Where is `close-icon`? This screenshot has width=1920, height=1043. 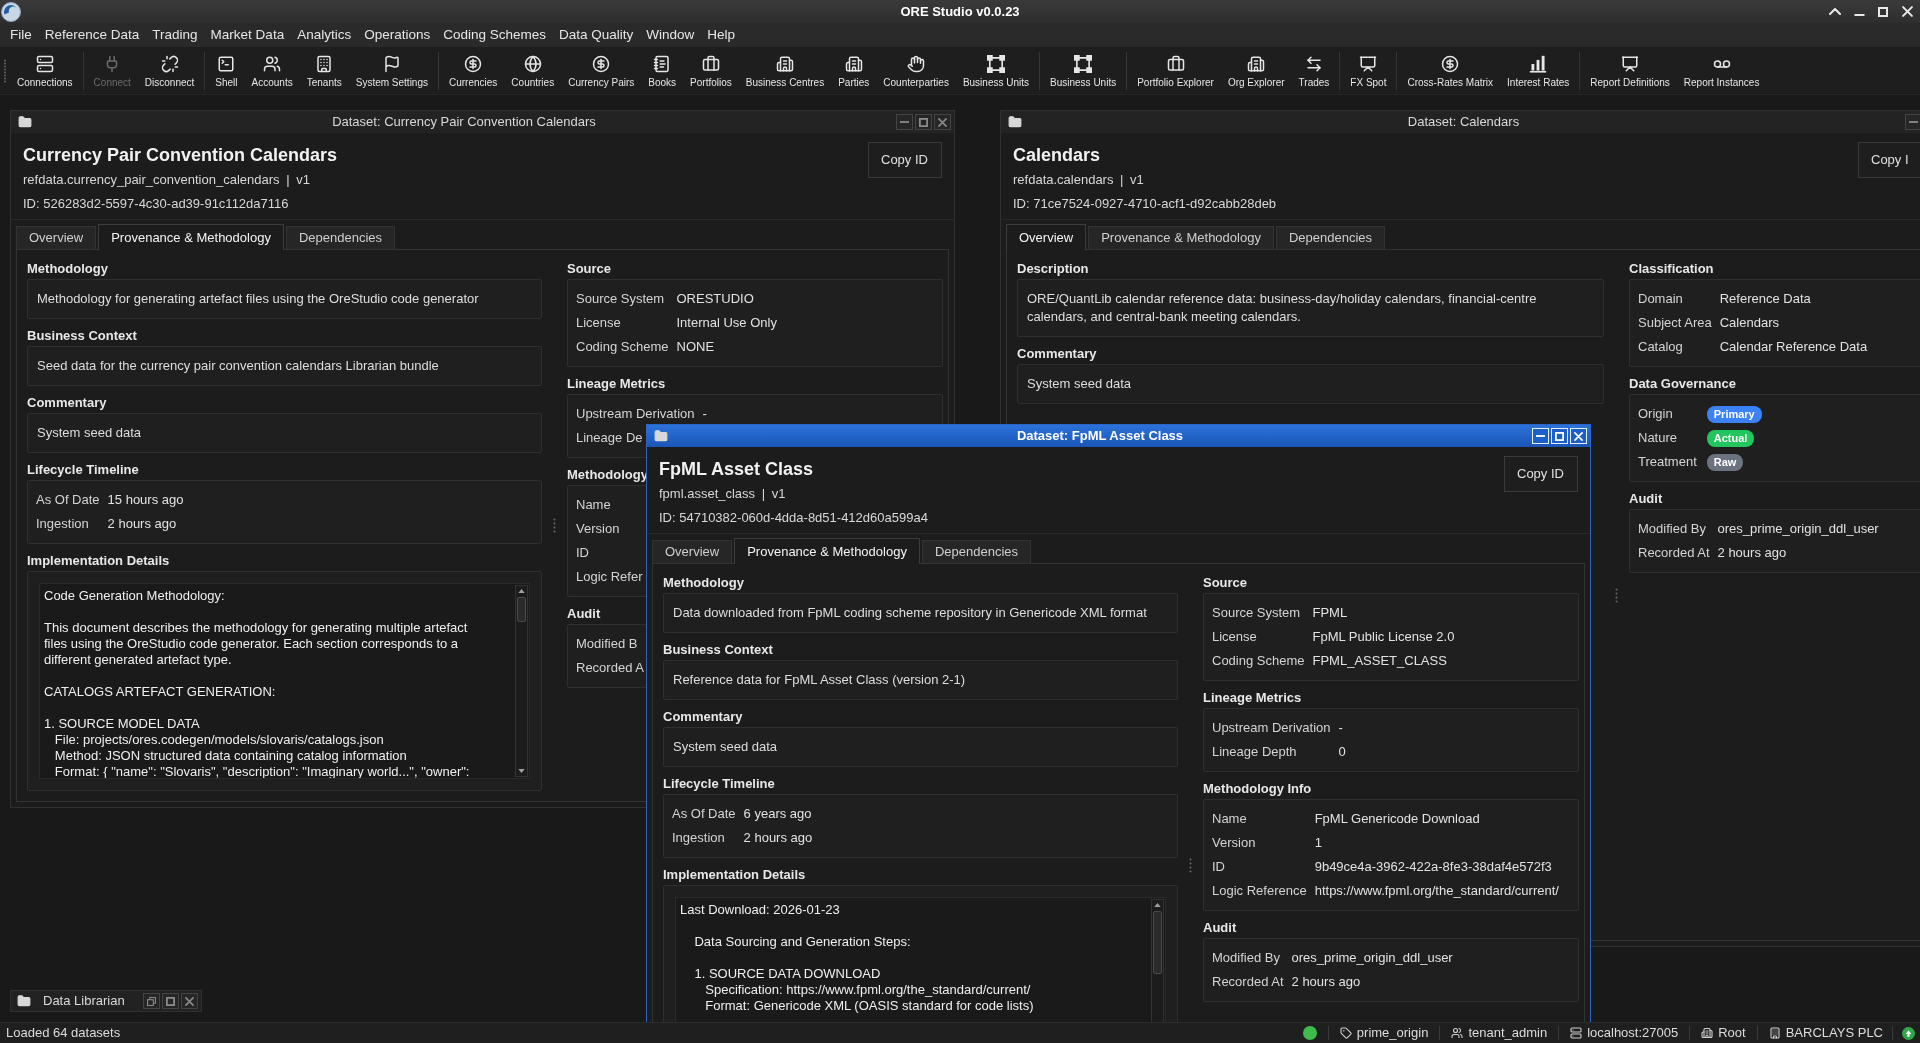 close-icon is located at coordinates (189, 1001).